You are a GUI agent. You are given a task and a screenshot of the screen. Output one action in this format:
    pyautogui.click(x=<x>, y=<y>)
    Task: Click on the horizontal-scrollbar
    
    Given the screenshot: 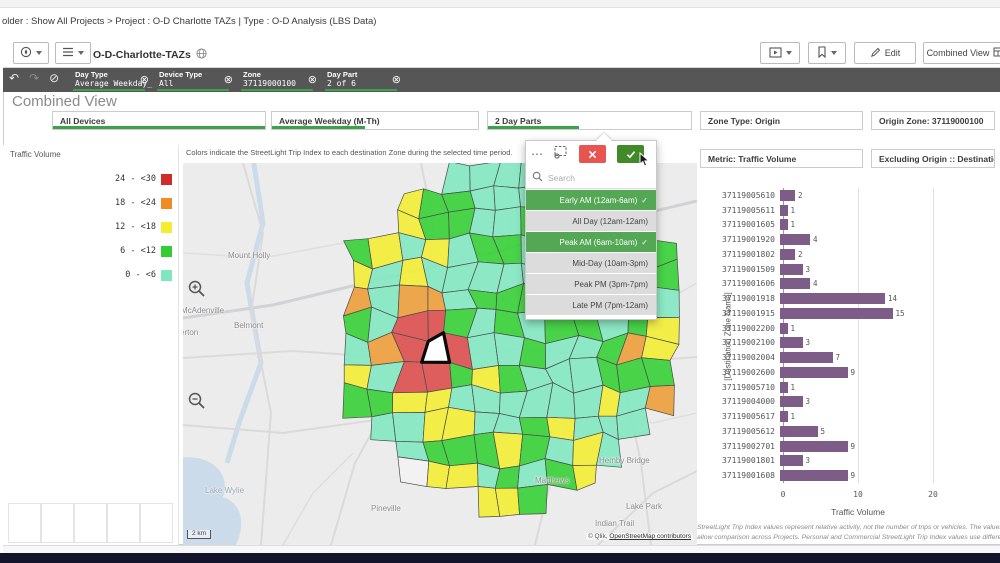 What is the action you would take?
    pyautogui.click(x=501, y=549)
    